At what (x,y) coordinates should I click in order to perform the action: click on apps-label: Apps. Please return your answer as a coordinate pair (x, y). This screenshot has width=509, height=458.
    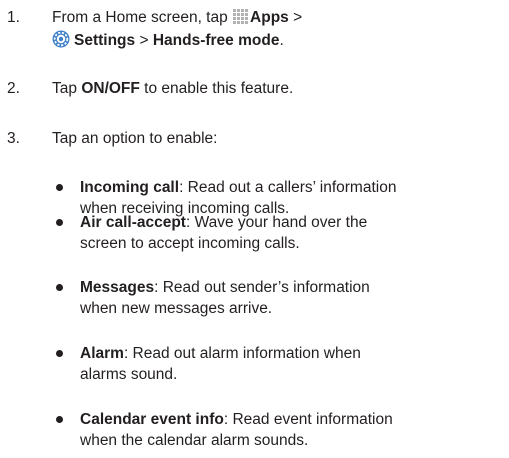
    Looking at the image, I should click on (269, 17).